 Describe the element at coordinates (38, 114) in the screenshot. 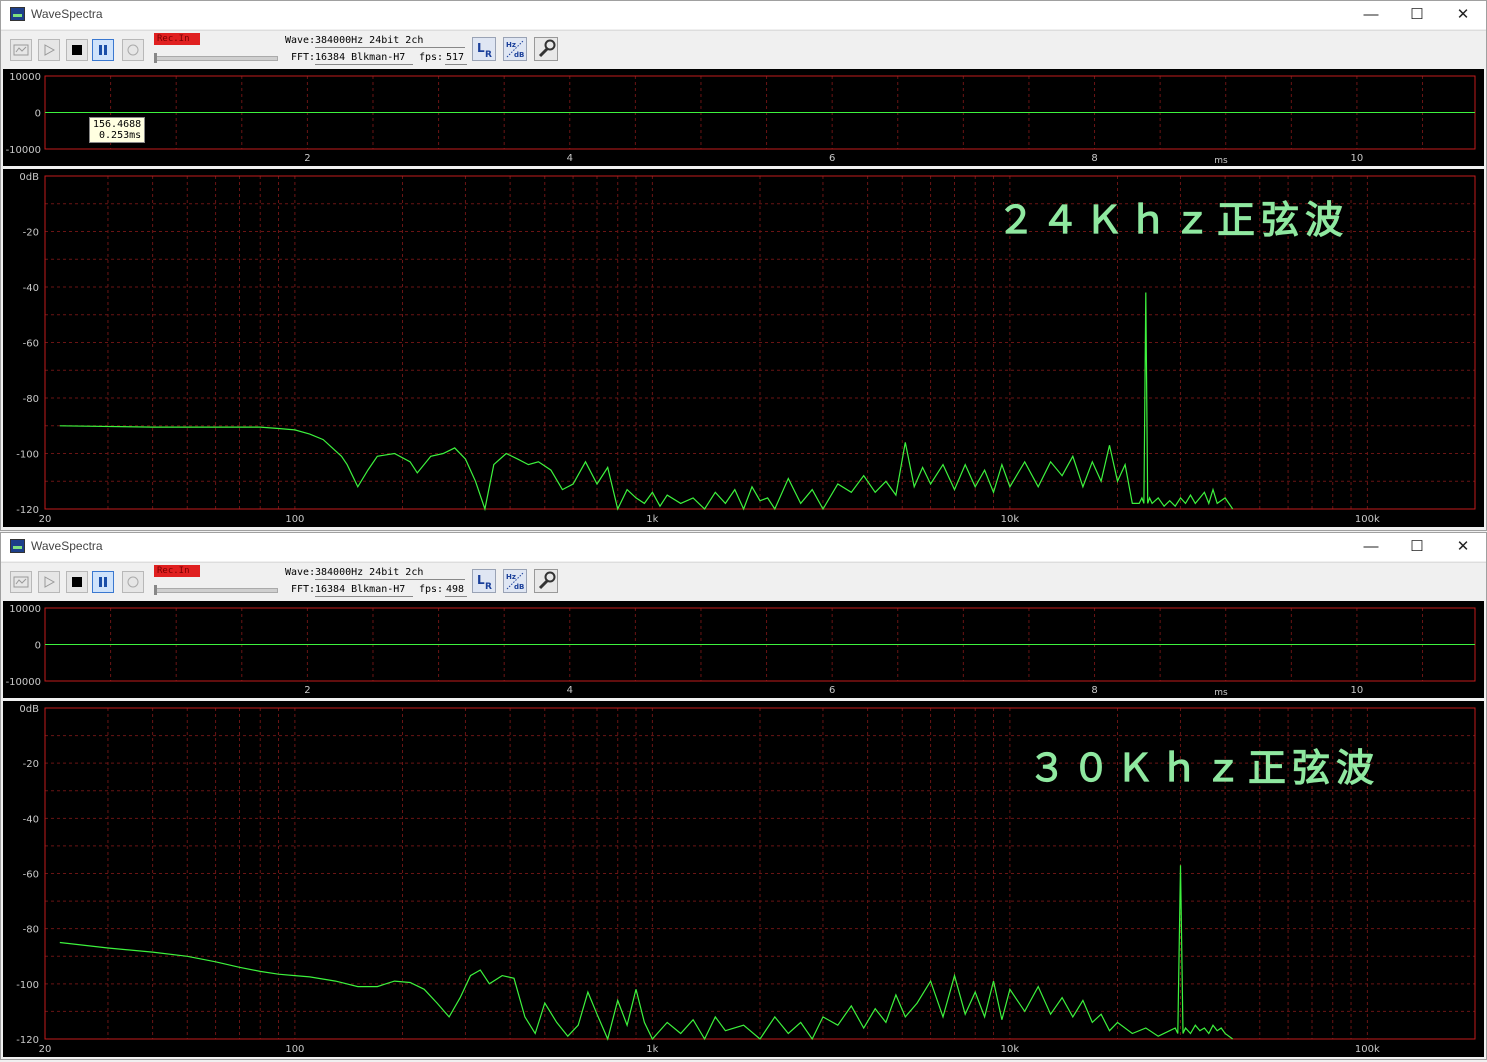

I see `y-tick-label: 0` at that location.